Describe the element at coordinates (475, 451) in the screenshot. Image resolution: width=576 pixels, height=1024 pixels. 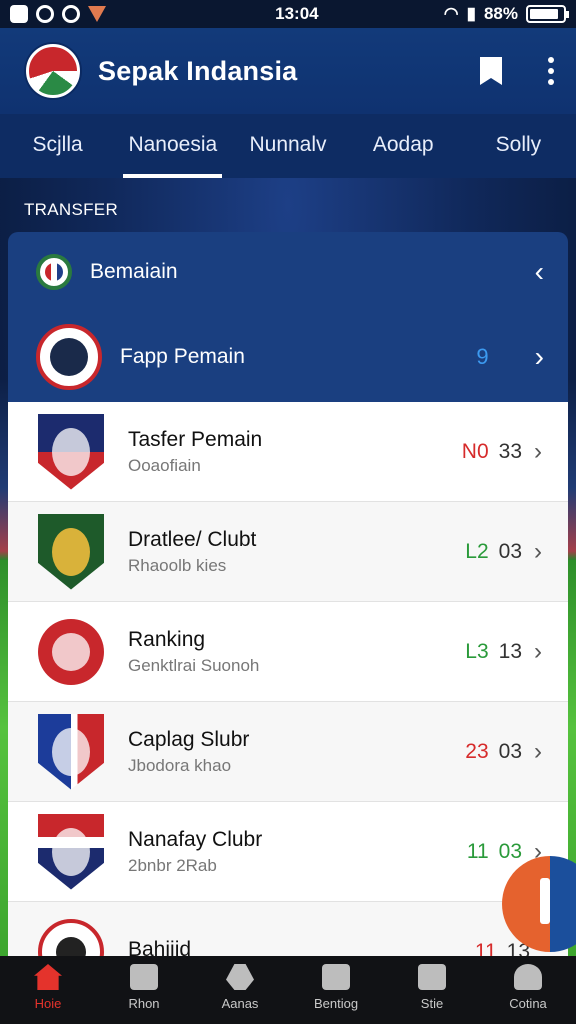
I see `list-item-score: N0` at that location.